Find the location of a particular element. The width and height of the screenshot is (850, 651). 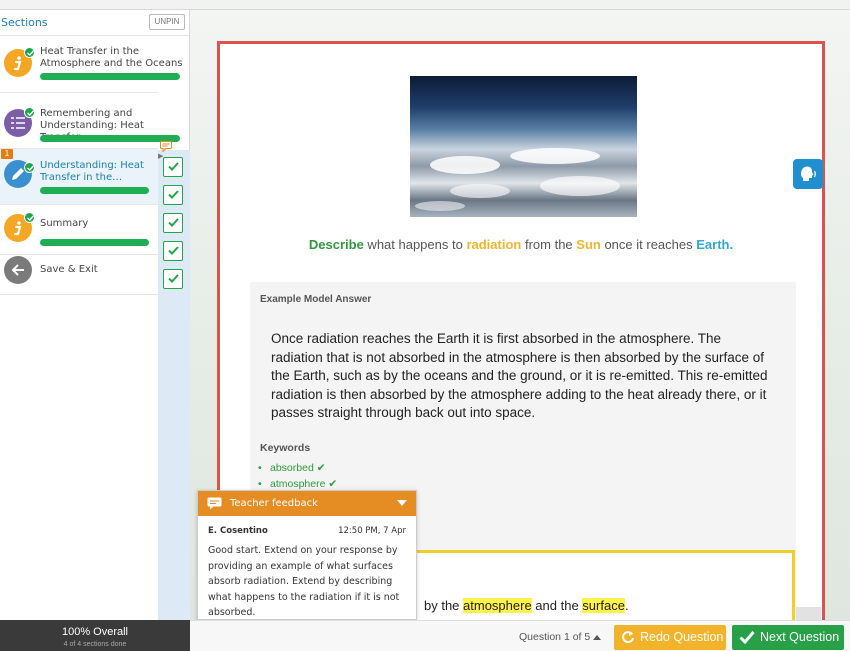

teacher-feedback-header: Teacher feedback is located at coordinates (307, 503).